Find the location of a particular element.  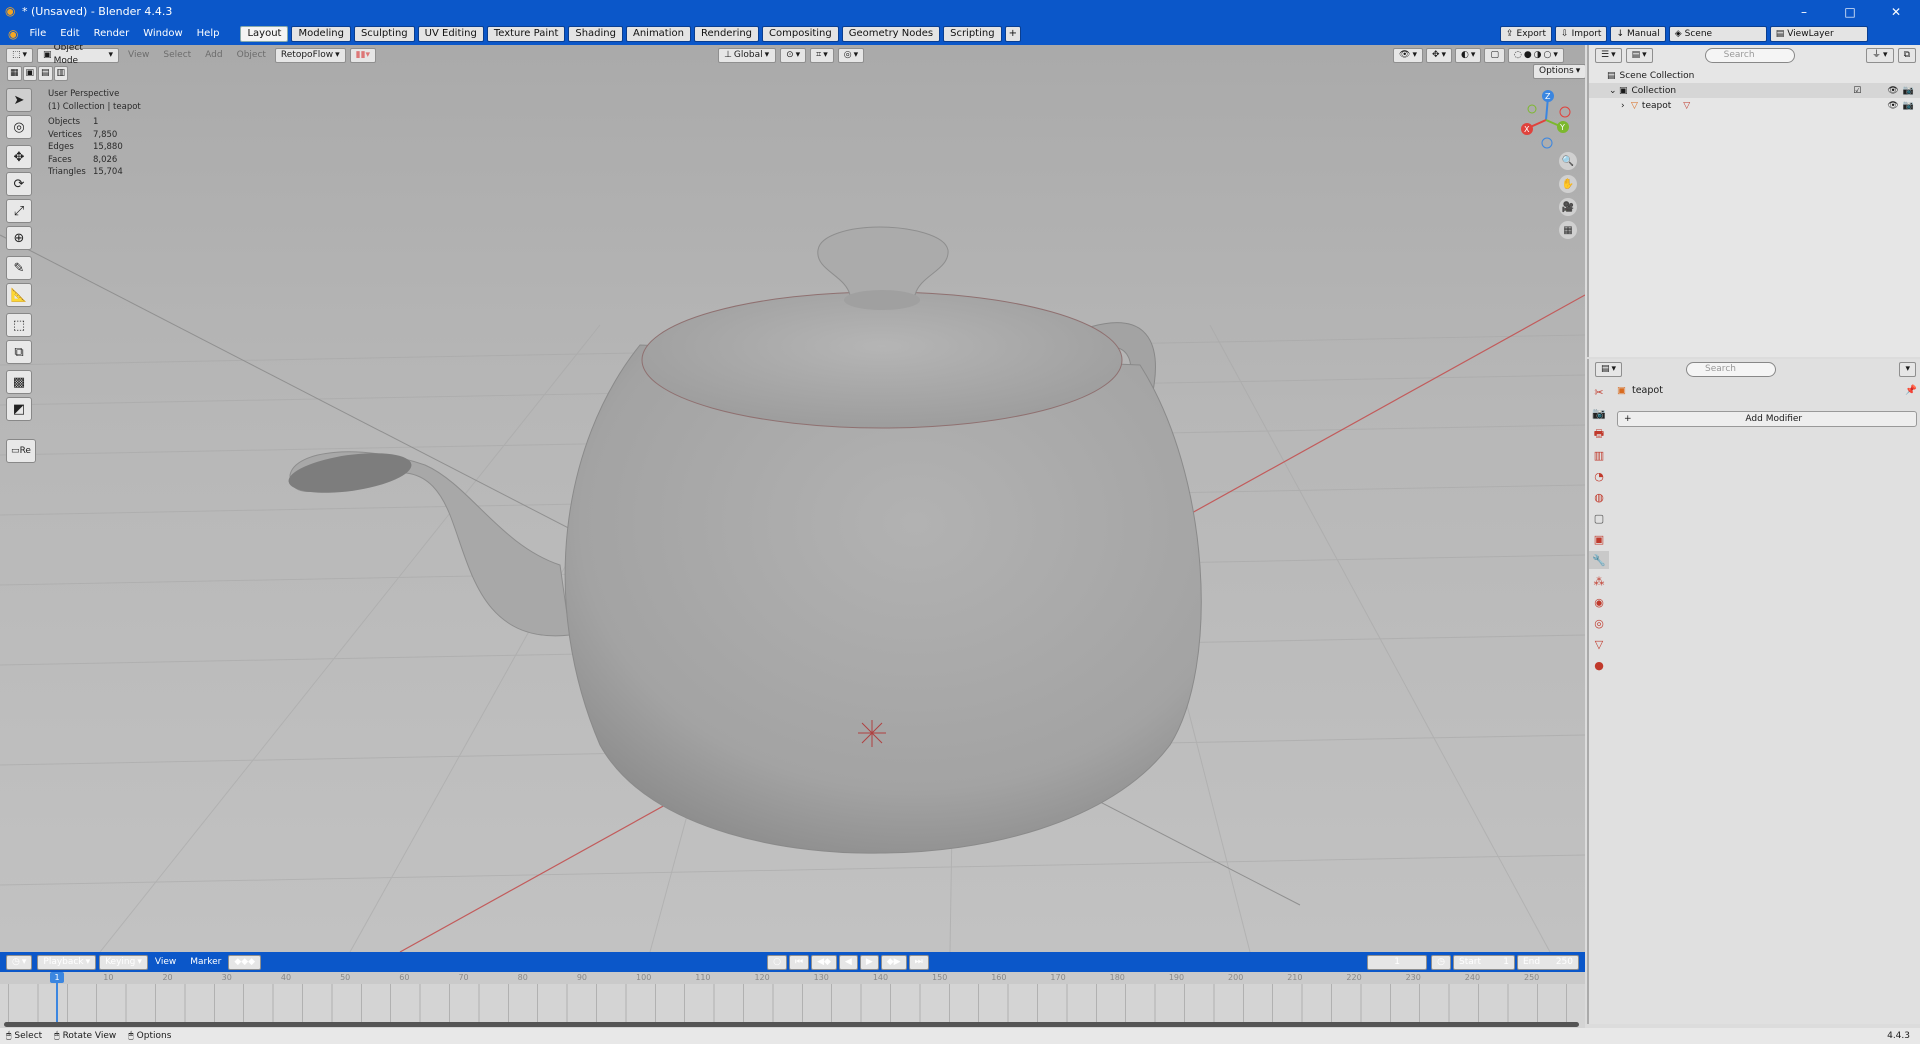

minimize-button: – is located at coordinates (1804, 11).